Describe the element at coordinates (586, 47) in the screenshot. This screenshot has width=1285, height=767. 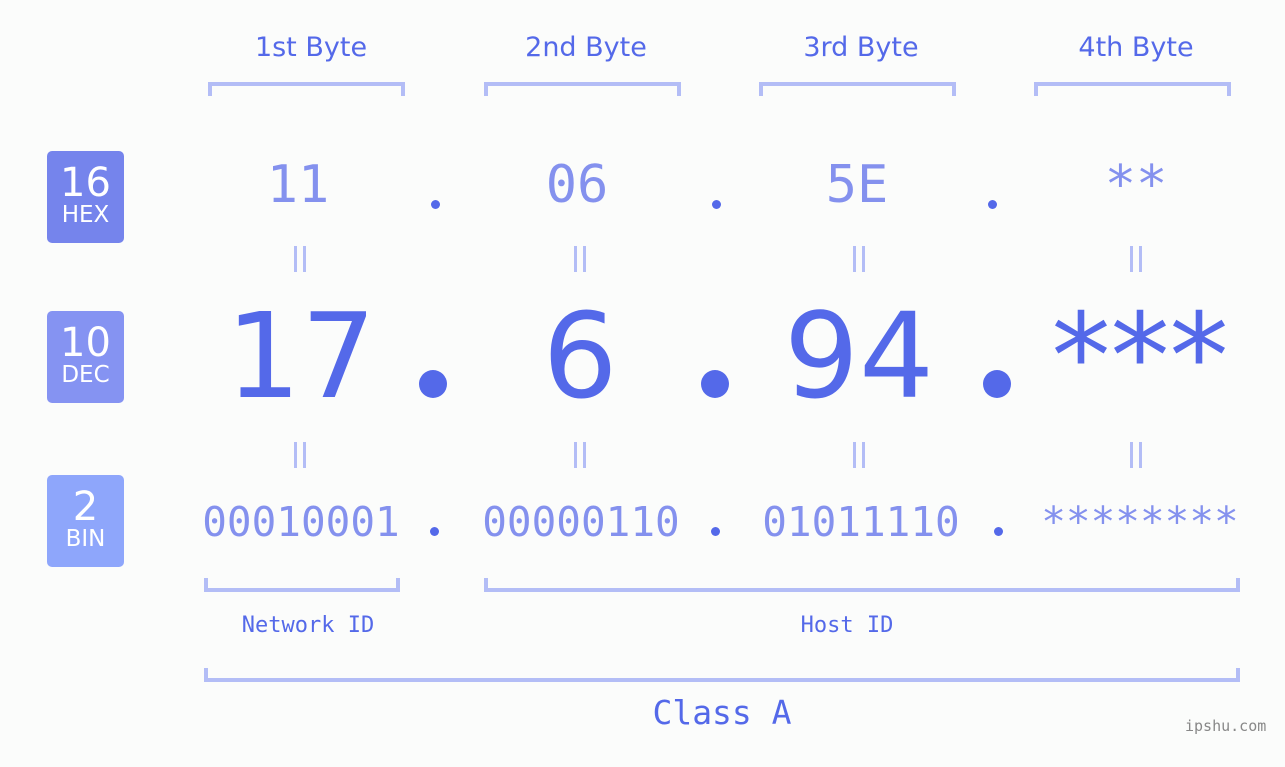
I see `byte-header-2: 2nd Byte` at that location.